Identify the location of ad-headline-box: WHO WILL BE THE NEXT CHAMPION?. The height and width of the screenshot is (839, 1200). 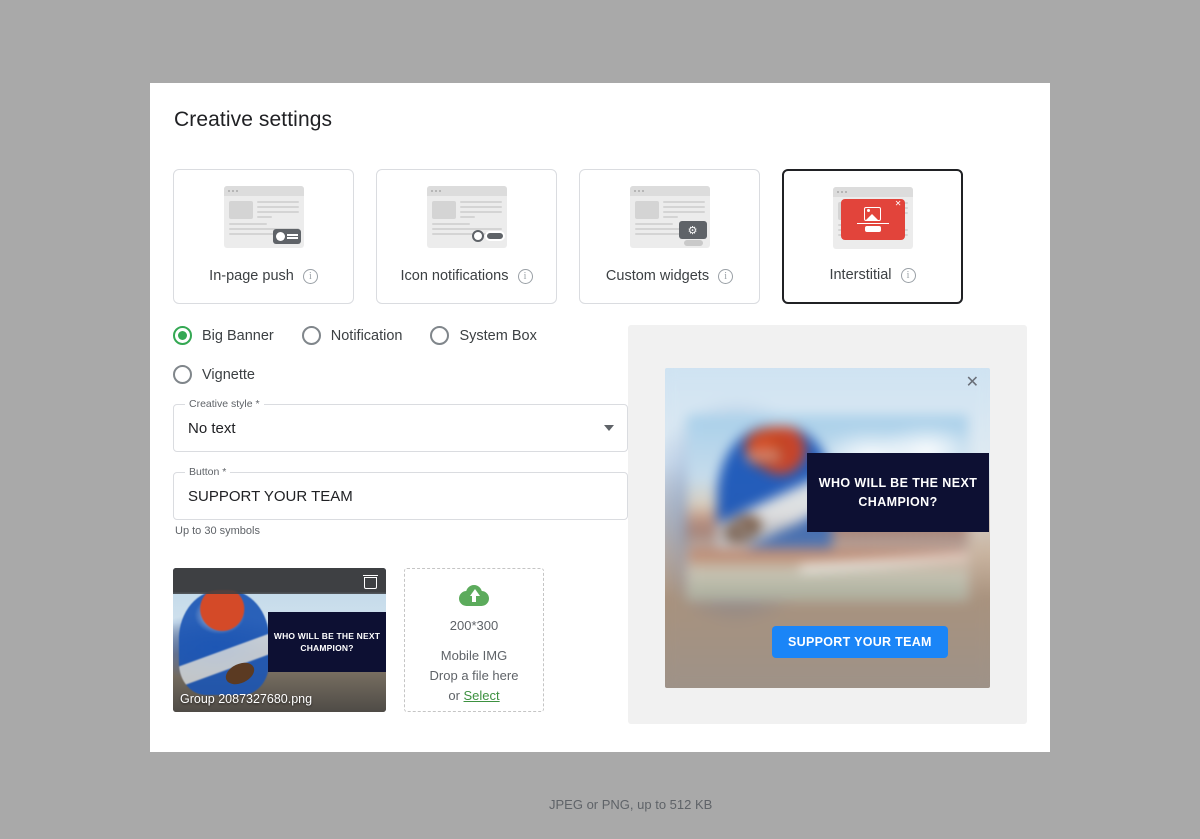
(898, 492).